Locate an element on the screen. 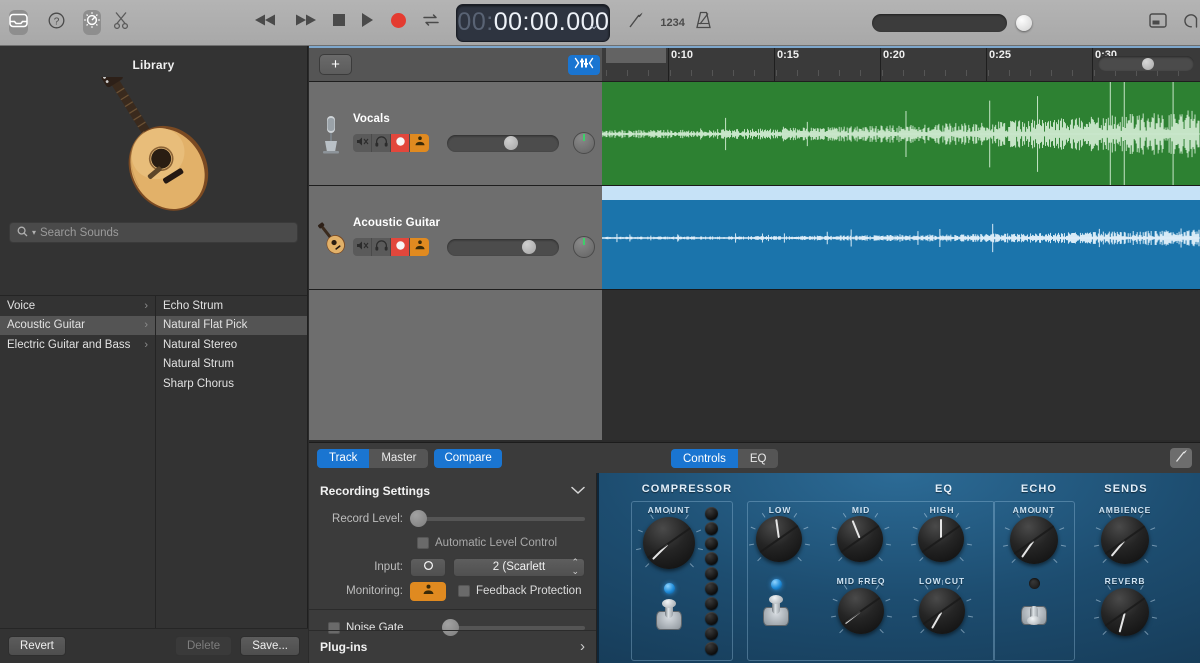 This screenshot has height=663, width=1200. library-patch-echo-strum: Echo Strum is located at coordinates (231, 306).